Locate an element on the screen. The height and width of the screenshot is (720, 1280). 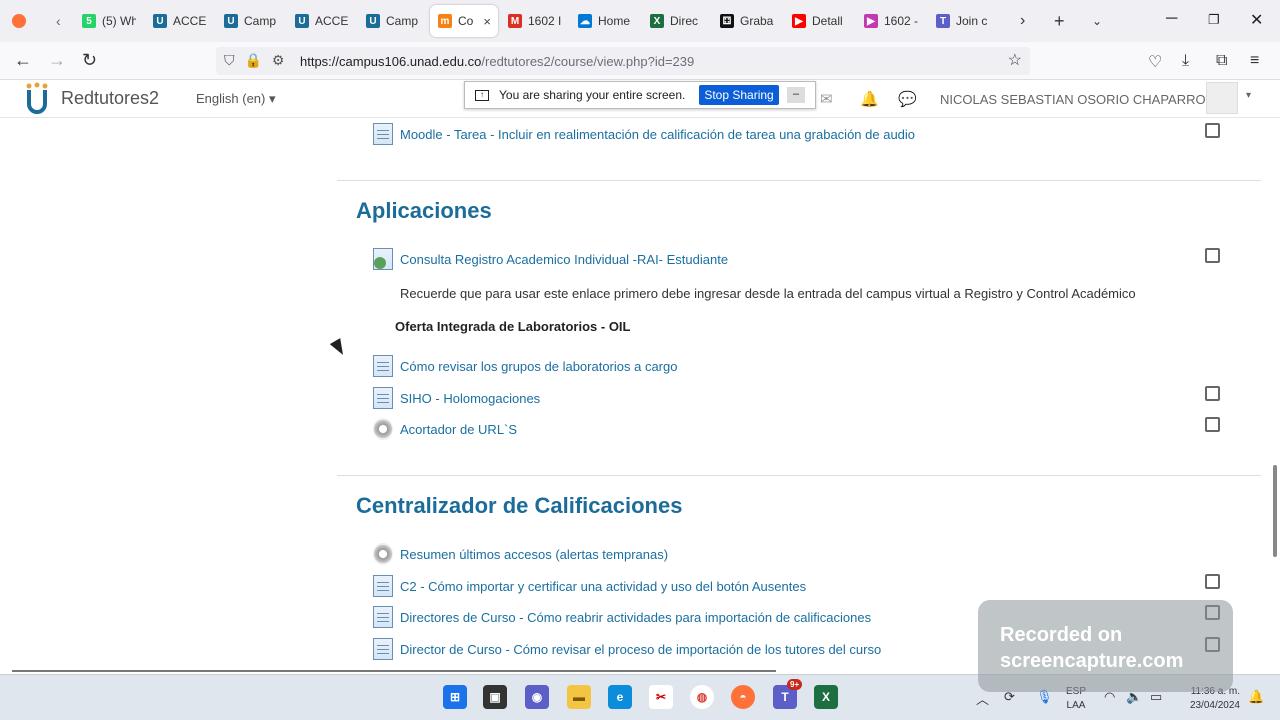
firefox-icon: ◓ is located at coordinates (743, 697).